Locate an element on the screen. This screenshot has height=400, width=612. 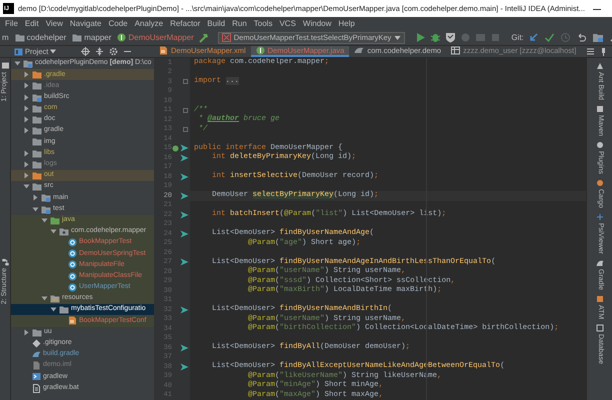
update-arrow-icon is located at coordinates (533, 37).